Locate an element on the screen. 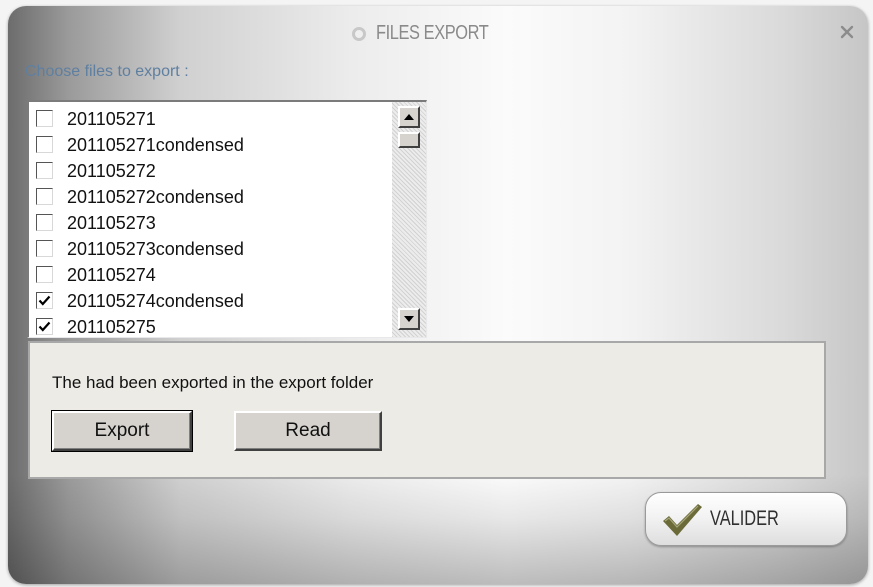 The width and height of the screenshot is (873, 587). file-list-item-label: 201105271condensed is located at coordinates (155, 145).